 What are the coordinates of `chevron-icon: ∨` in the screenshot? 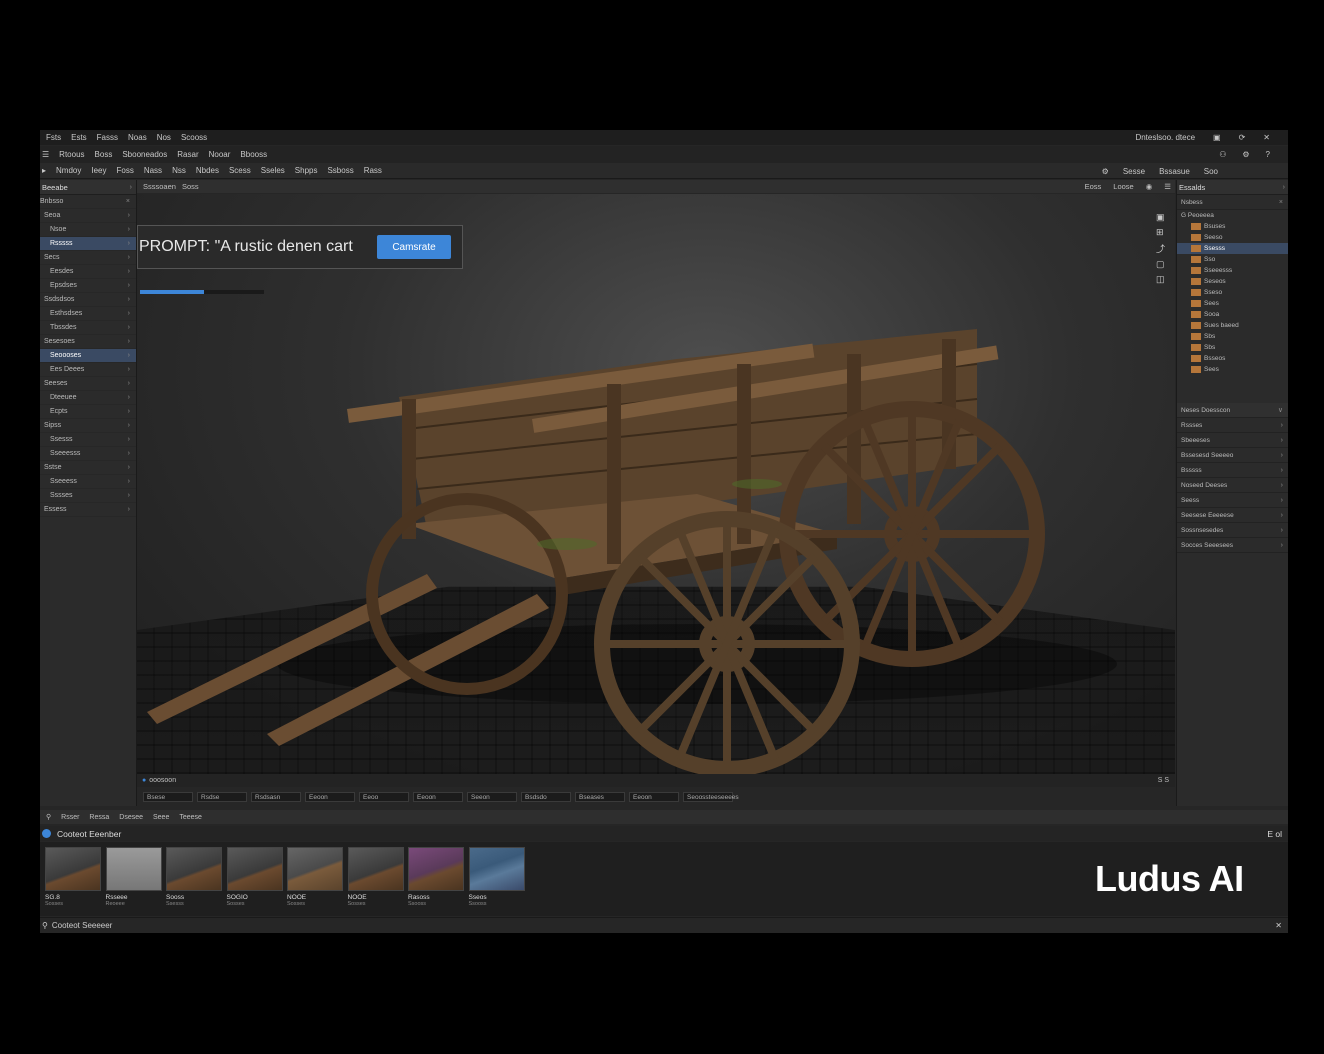 It's located at (1280, 410).